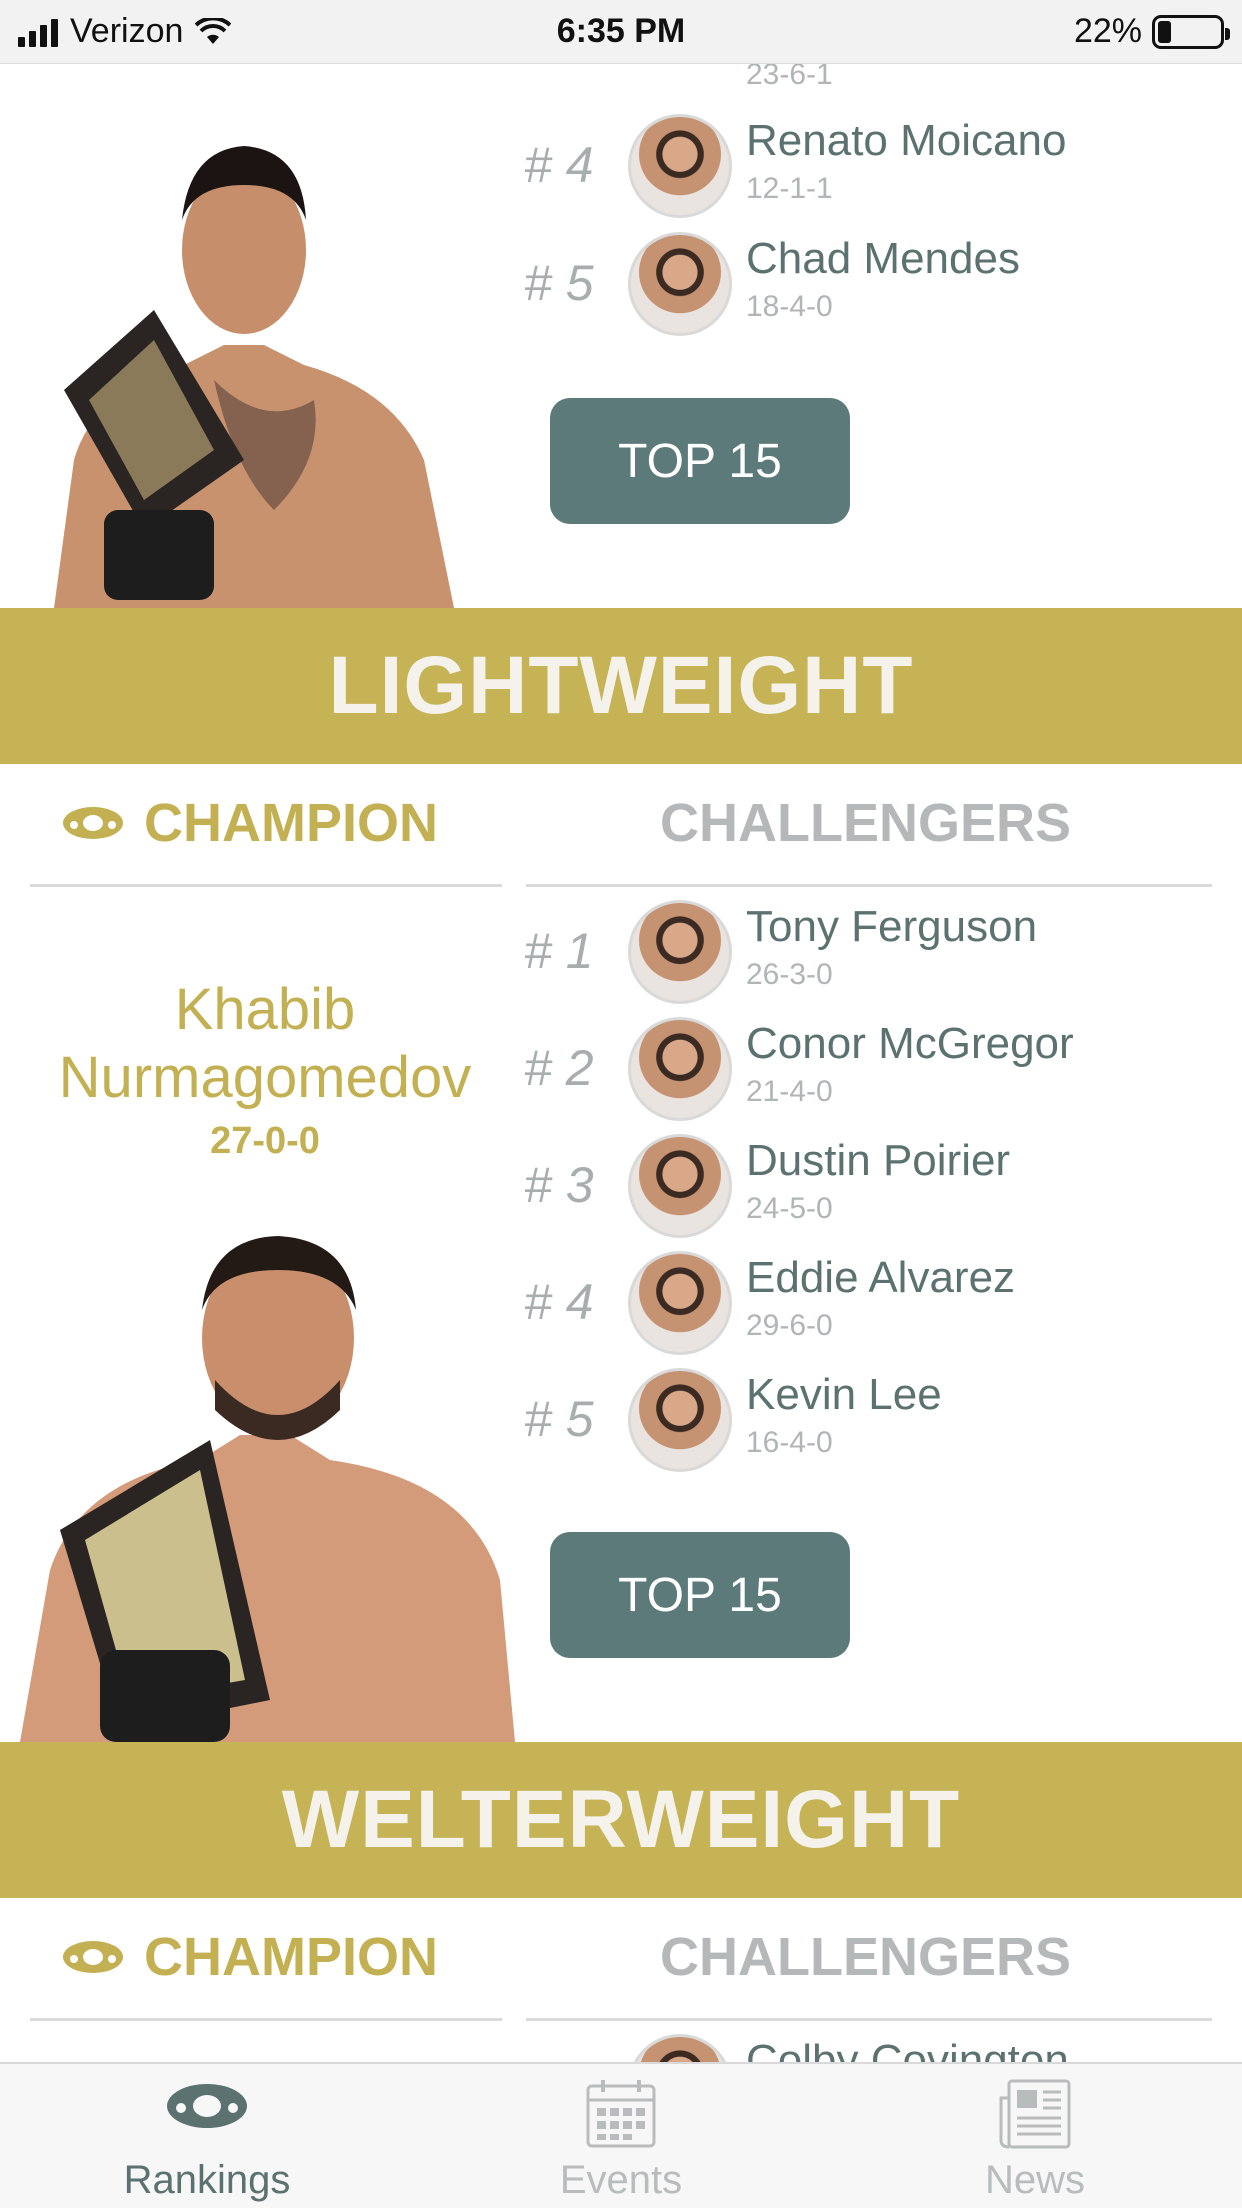  I want to click on rank-number: # 3, so click(559, 1185).